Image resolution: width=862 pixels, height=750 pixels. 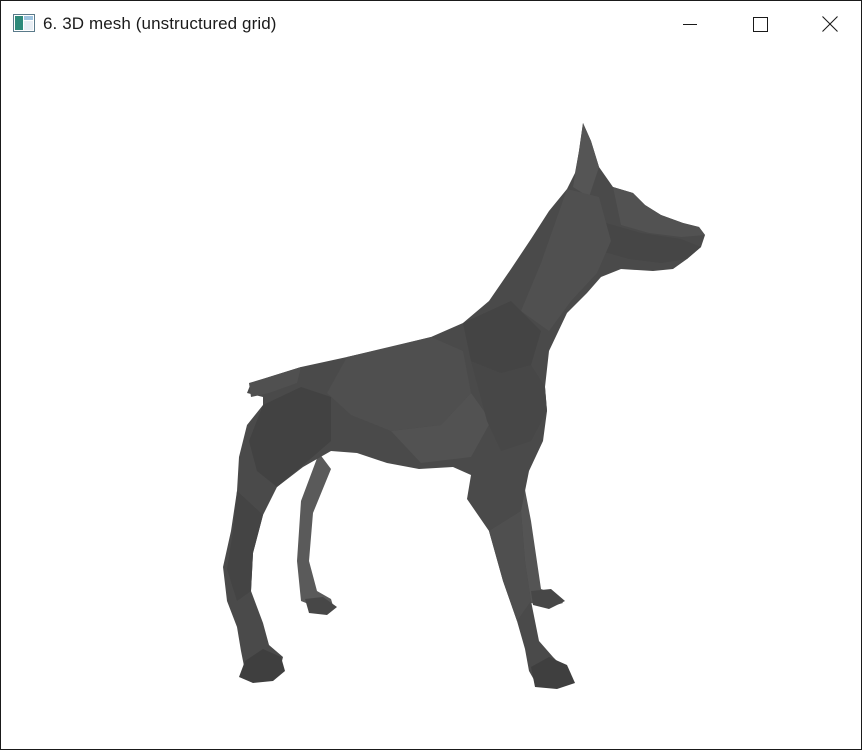 I want to click on maximize-button, so click(x=760, y=24).